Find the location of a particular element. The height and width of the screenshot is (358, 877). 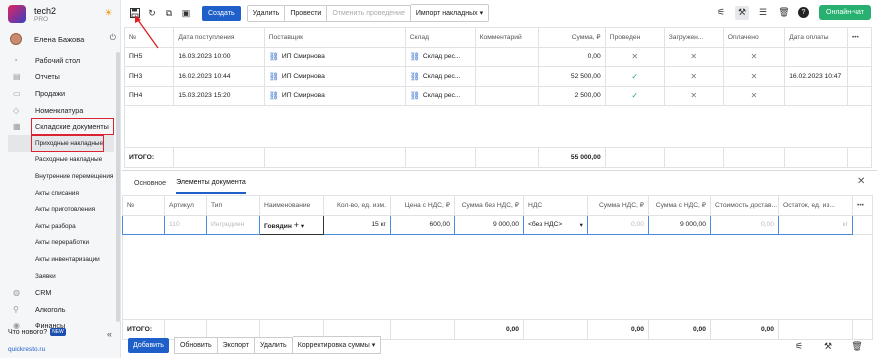

sidebar-item: ▦ Складские документы is located at coordinates (63, 126).